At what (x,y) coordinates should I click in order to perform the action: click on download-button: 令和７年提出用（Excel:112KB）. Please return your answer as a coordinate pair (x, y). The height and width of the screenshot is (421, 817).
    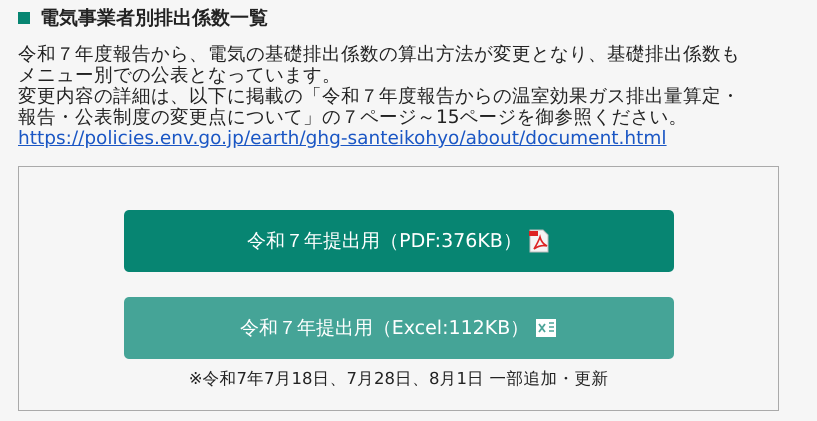
    Looking at the image, I should click on (399, 328).